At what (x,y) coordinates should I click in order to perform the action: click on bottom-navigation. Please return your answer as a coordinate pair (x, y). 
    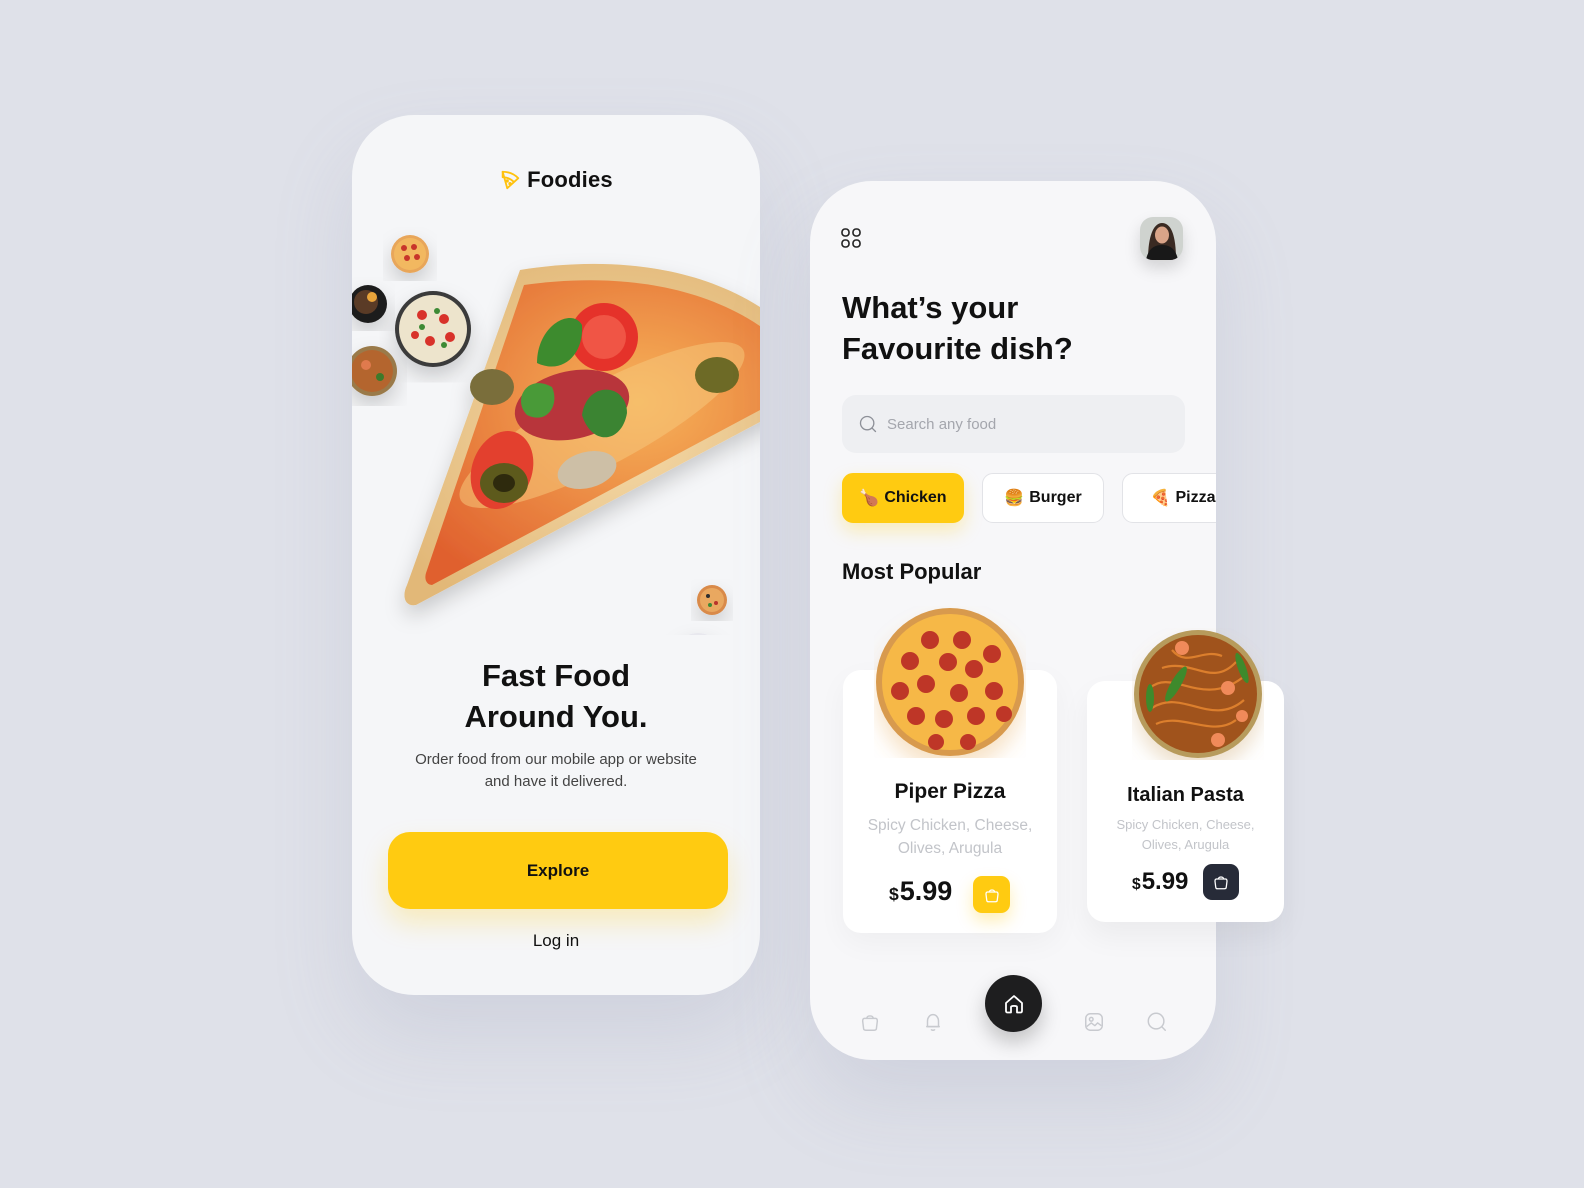
    Looking at the image, I should click on (1013, 1008).